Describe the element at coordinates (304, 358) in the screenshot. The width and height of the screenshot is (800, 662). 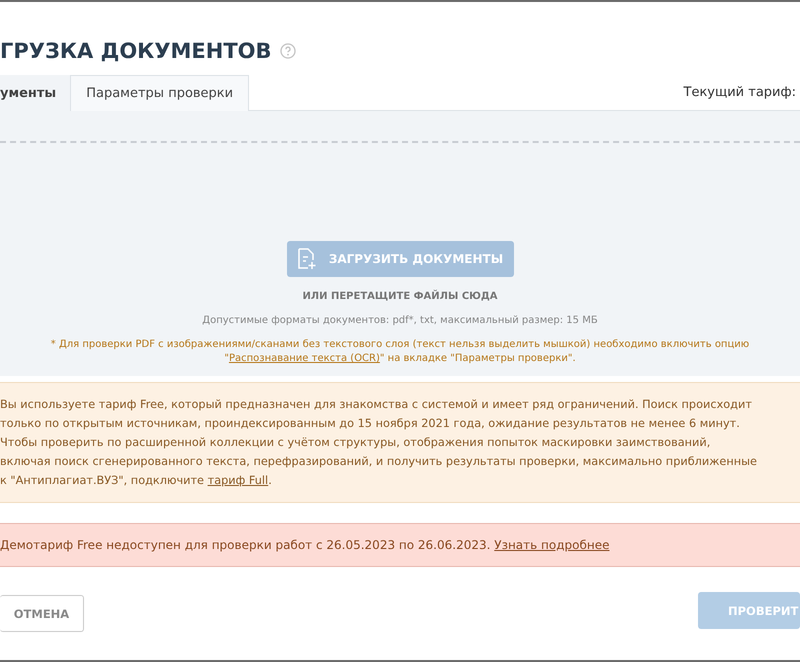
I see `ocr-link: Распознавание текста (OCR)` at that location.